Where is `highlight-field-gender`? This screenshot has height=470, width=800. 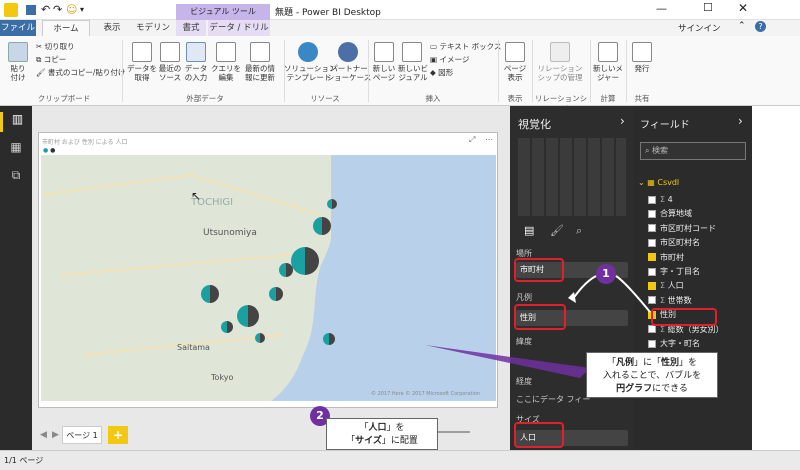 highlight-field-gender is located at coordinates (684, 317).